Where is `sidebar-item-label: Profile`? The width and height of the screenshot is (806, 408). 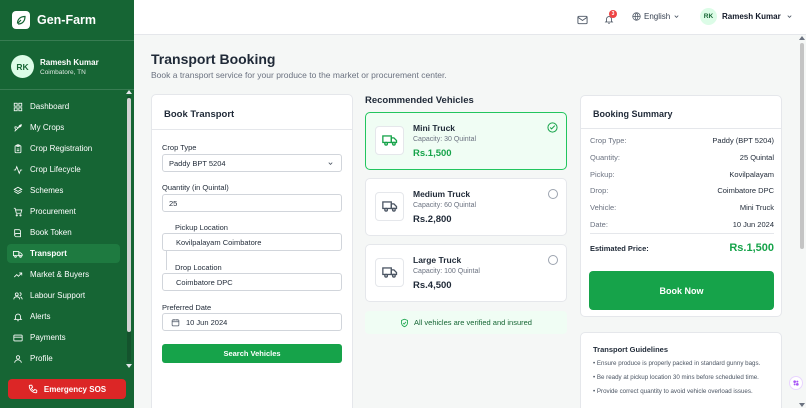 sidebar-item-label: Profile is located at coordinates (41, 358).